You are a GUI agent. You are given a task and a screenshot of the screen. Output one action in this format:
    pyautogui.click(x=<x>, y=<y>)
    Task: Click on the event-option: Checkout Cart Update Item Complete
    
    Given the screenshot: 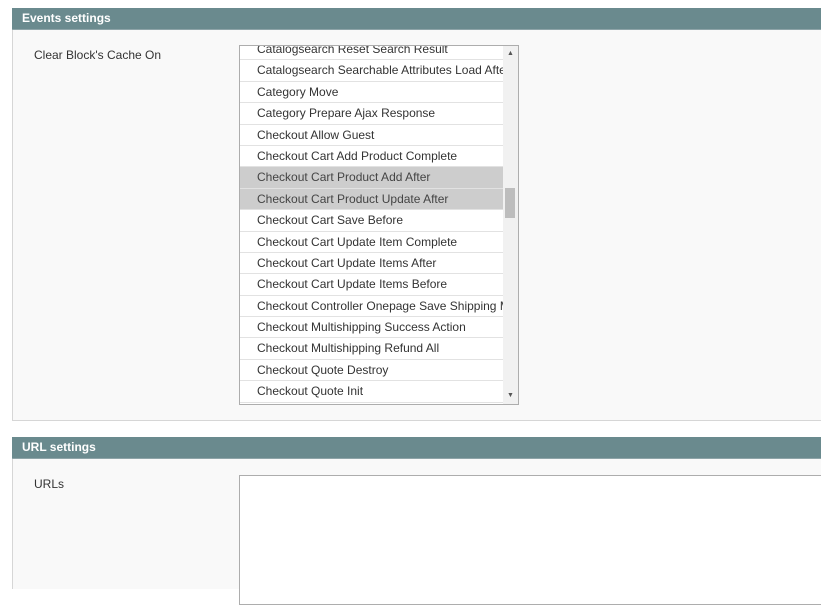 What is the action you would take?
    pyautogui.click(x=371, y=242)
    